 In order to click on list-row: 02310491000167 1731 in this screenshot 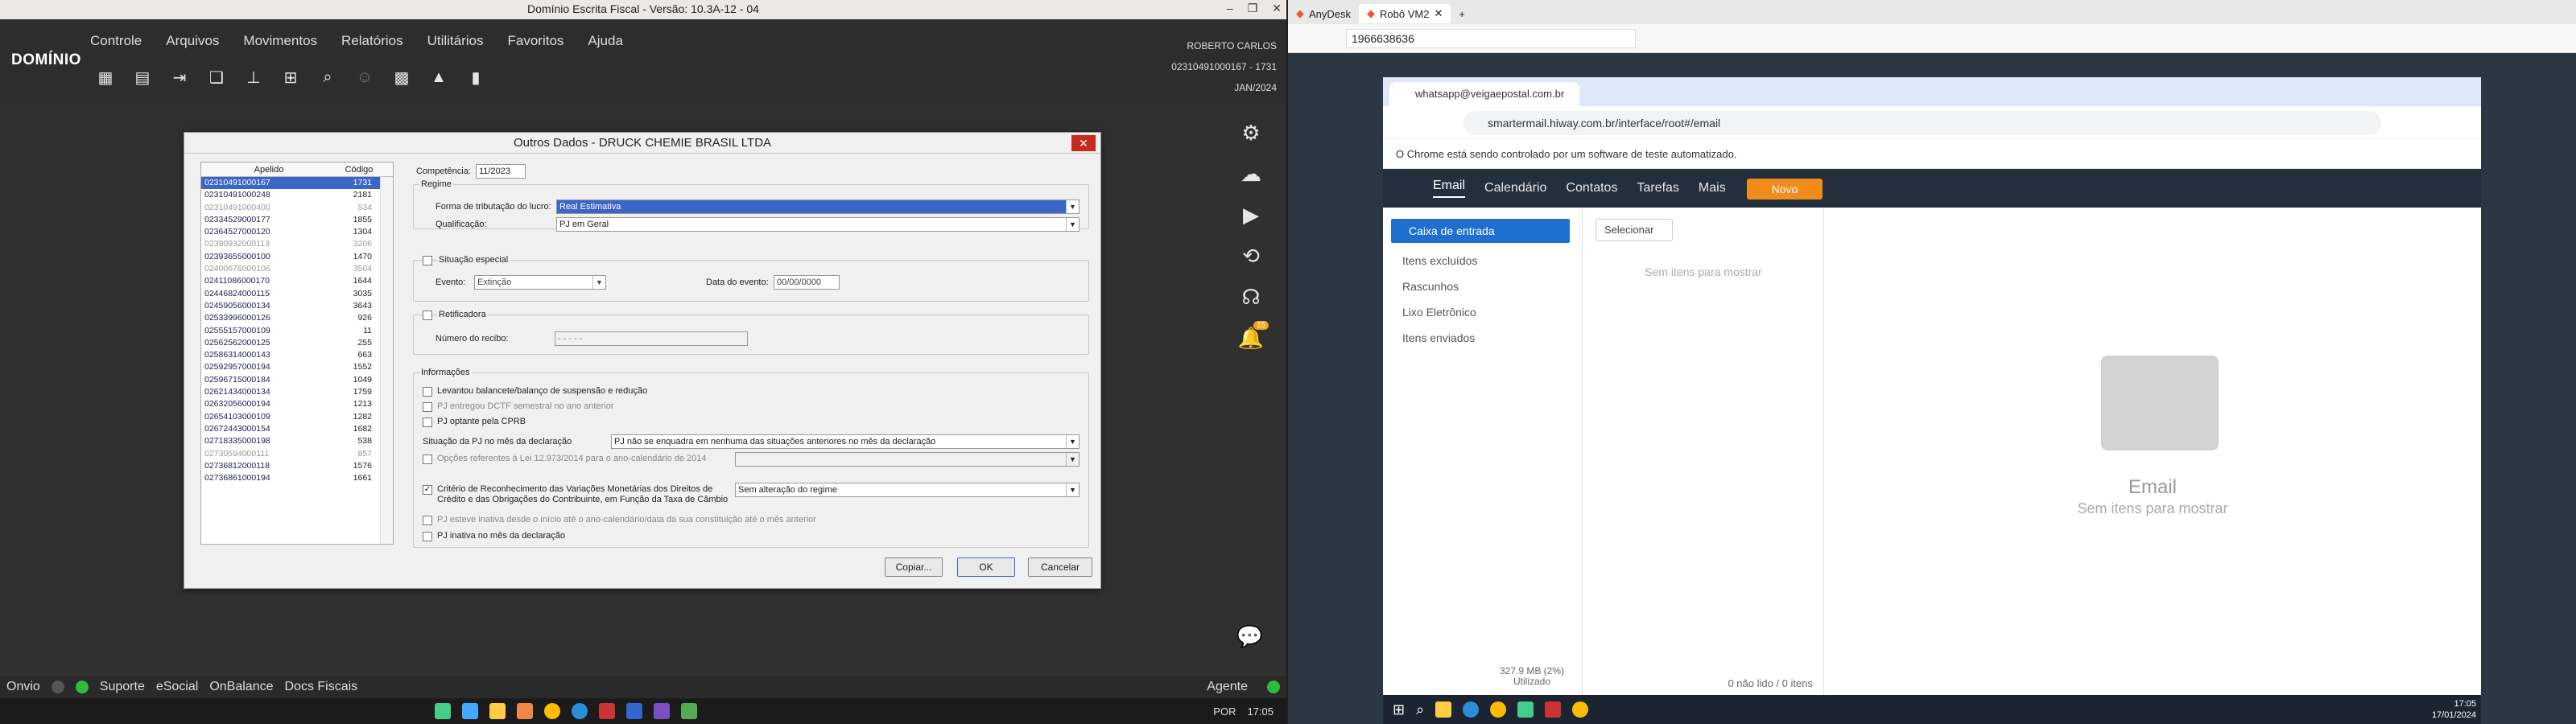, I will do `click(297, 183)`.